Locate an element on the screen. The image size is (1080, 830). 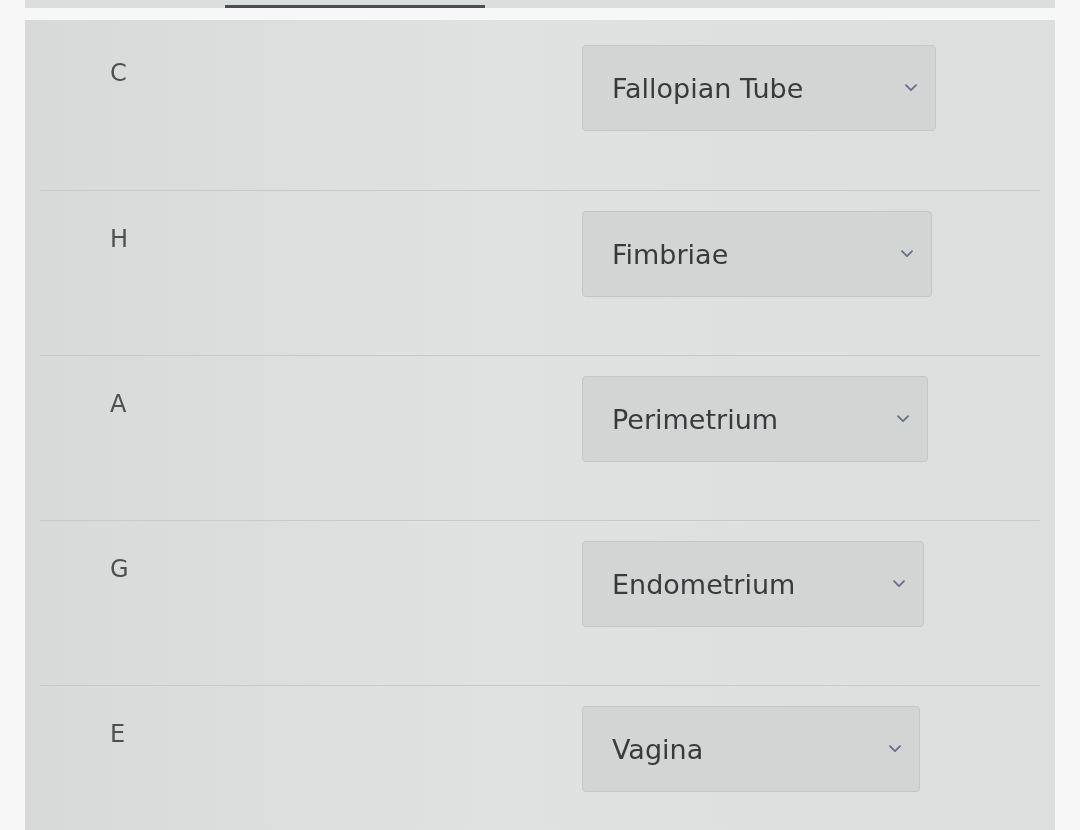
answer-dropdown: Perimetrium is located at coordinates (755, 419).